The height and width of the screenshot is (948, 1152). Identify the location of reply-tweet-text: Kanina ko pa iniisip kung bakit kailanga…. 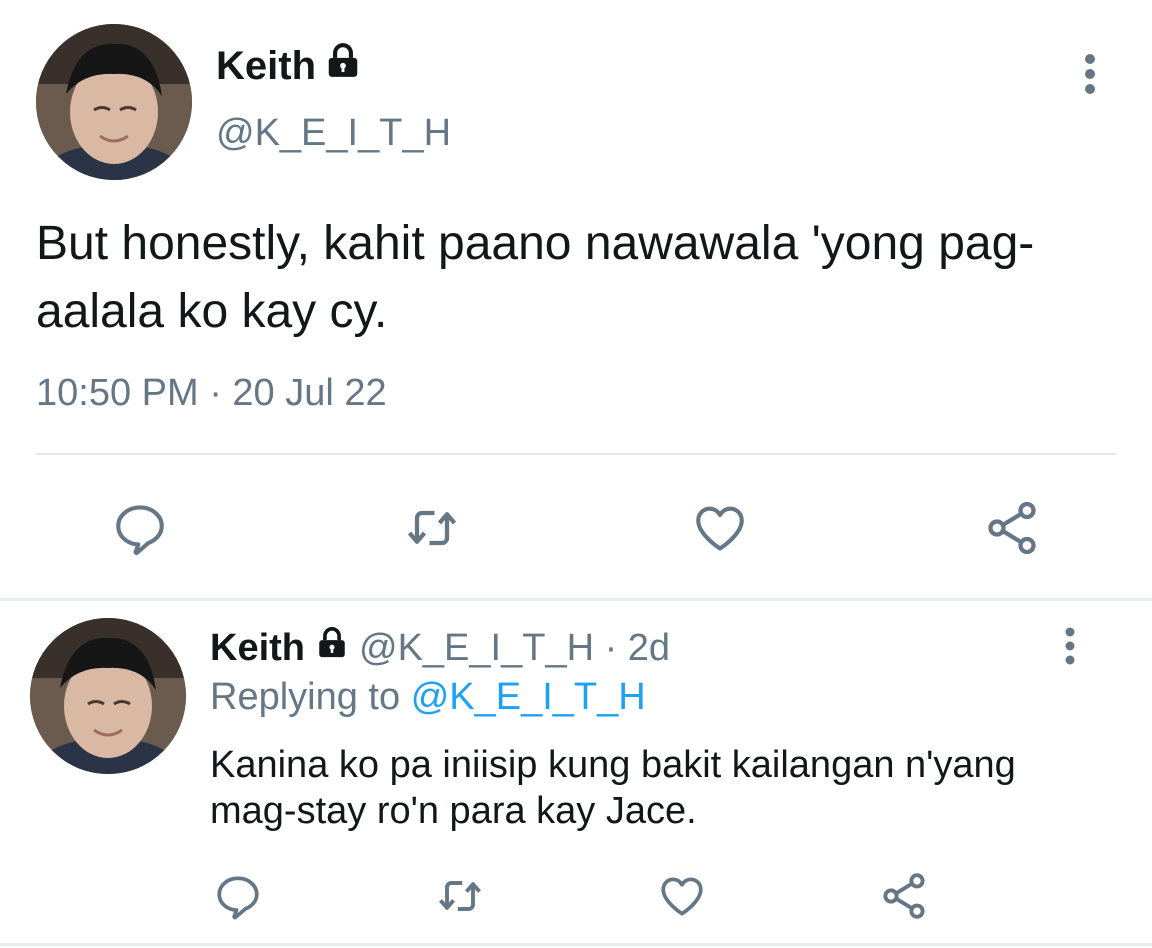
(613, 788).